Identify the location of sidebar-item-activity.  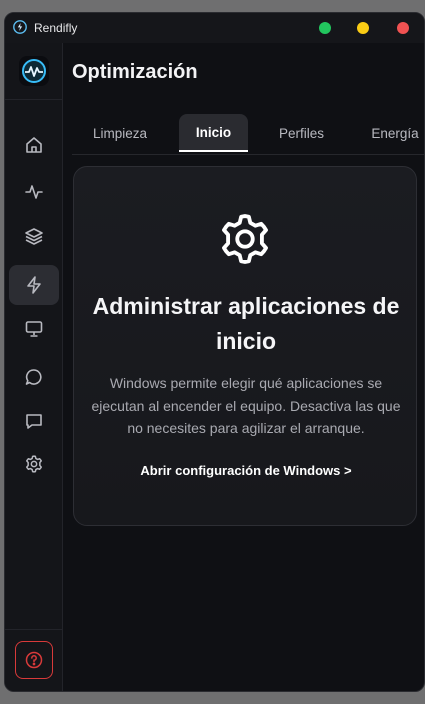
(34, 192).